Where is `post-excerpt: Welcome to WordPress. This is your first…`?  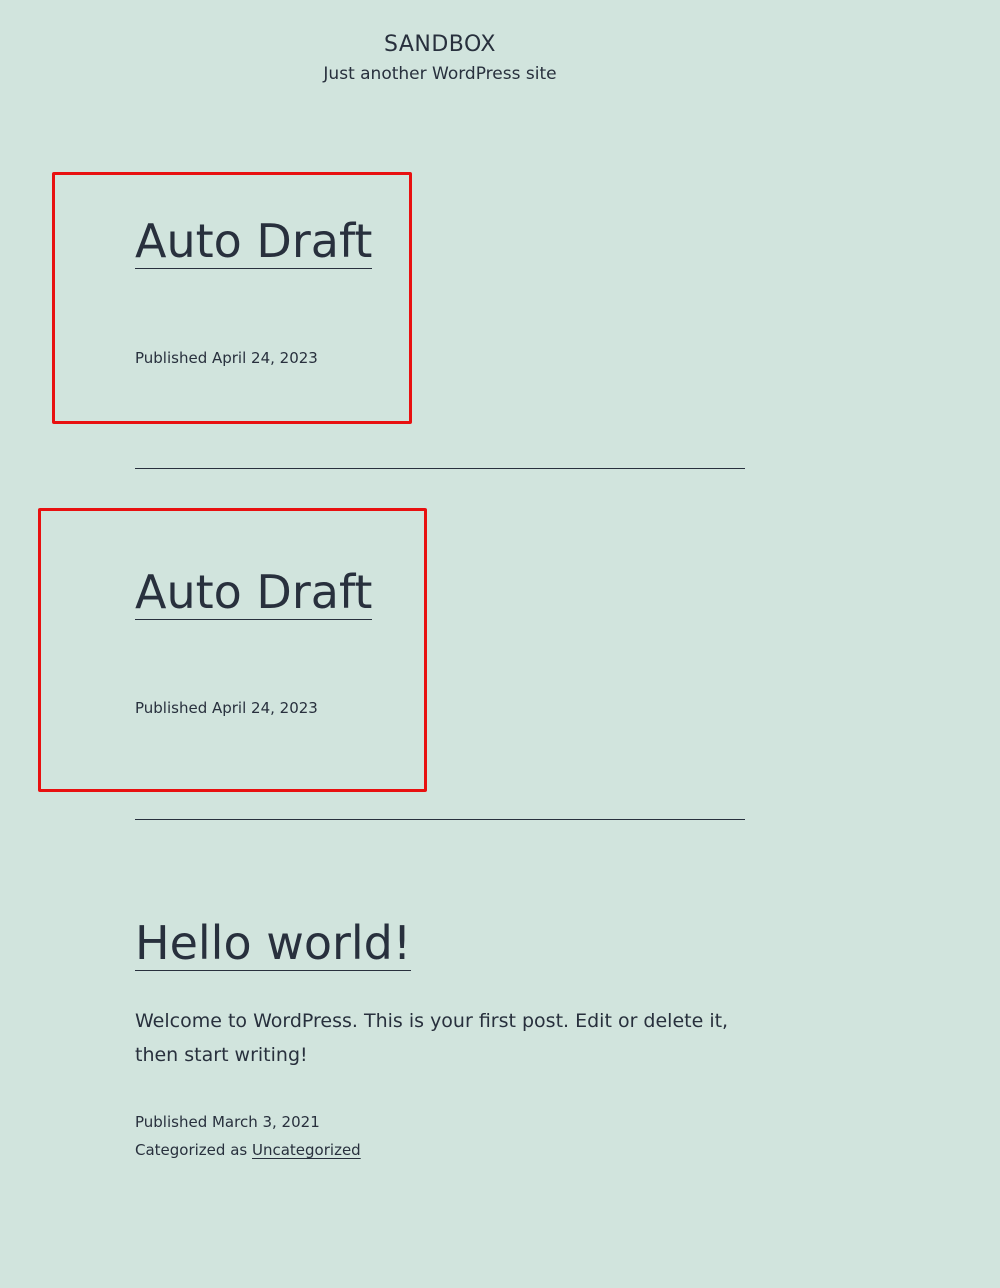
post-excerpt: Welcome to WordPress. This is your first… is located at coordinates (432, 1038).